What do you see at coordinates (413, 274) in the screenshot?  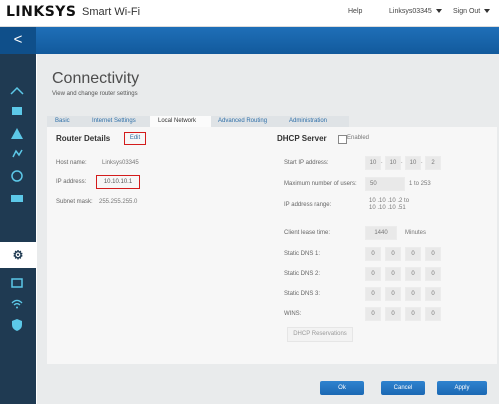 I see `dns2-octet-3: 0` at bounding box center [413, 274].